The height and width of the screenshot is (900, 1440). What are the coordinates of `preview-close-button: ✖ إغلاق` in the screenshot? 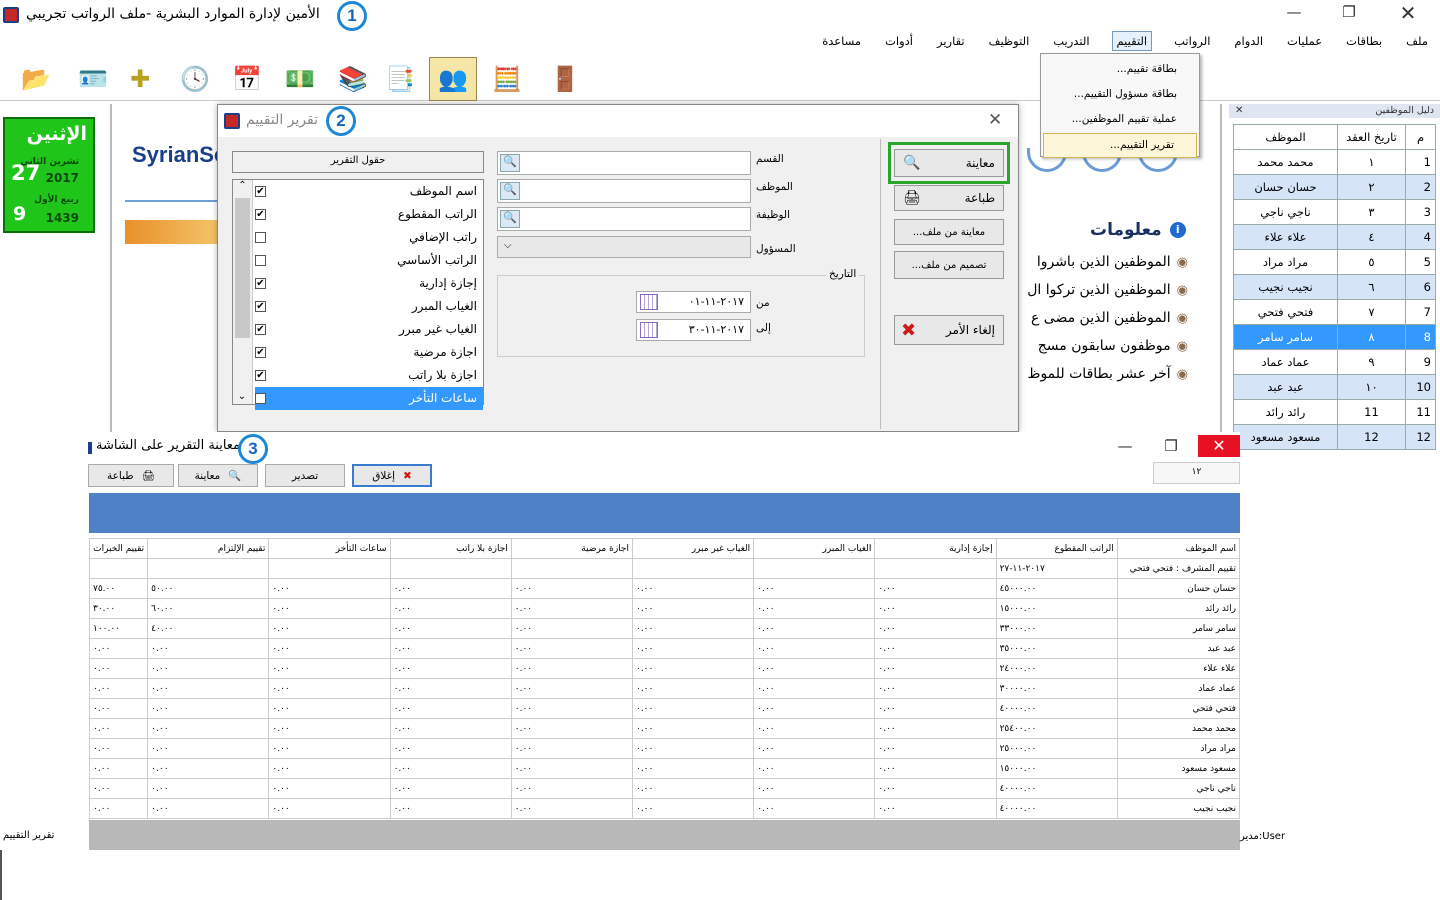 It's located at (392, 475).